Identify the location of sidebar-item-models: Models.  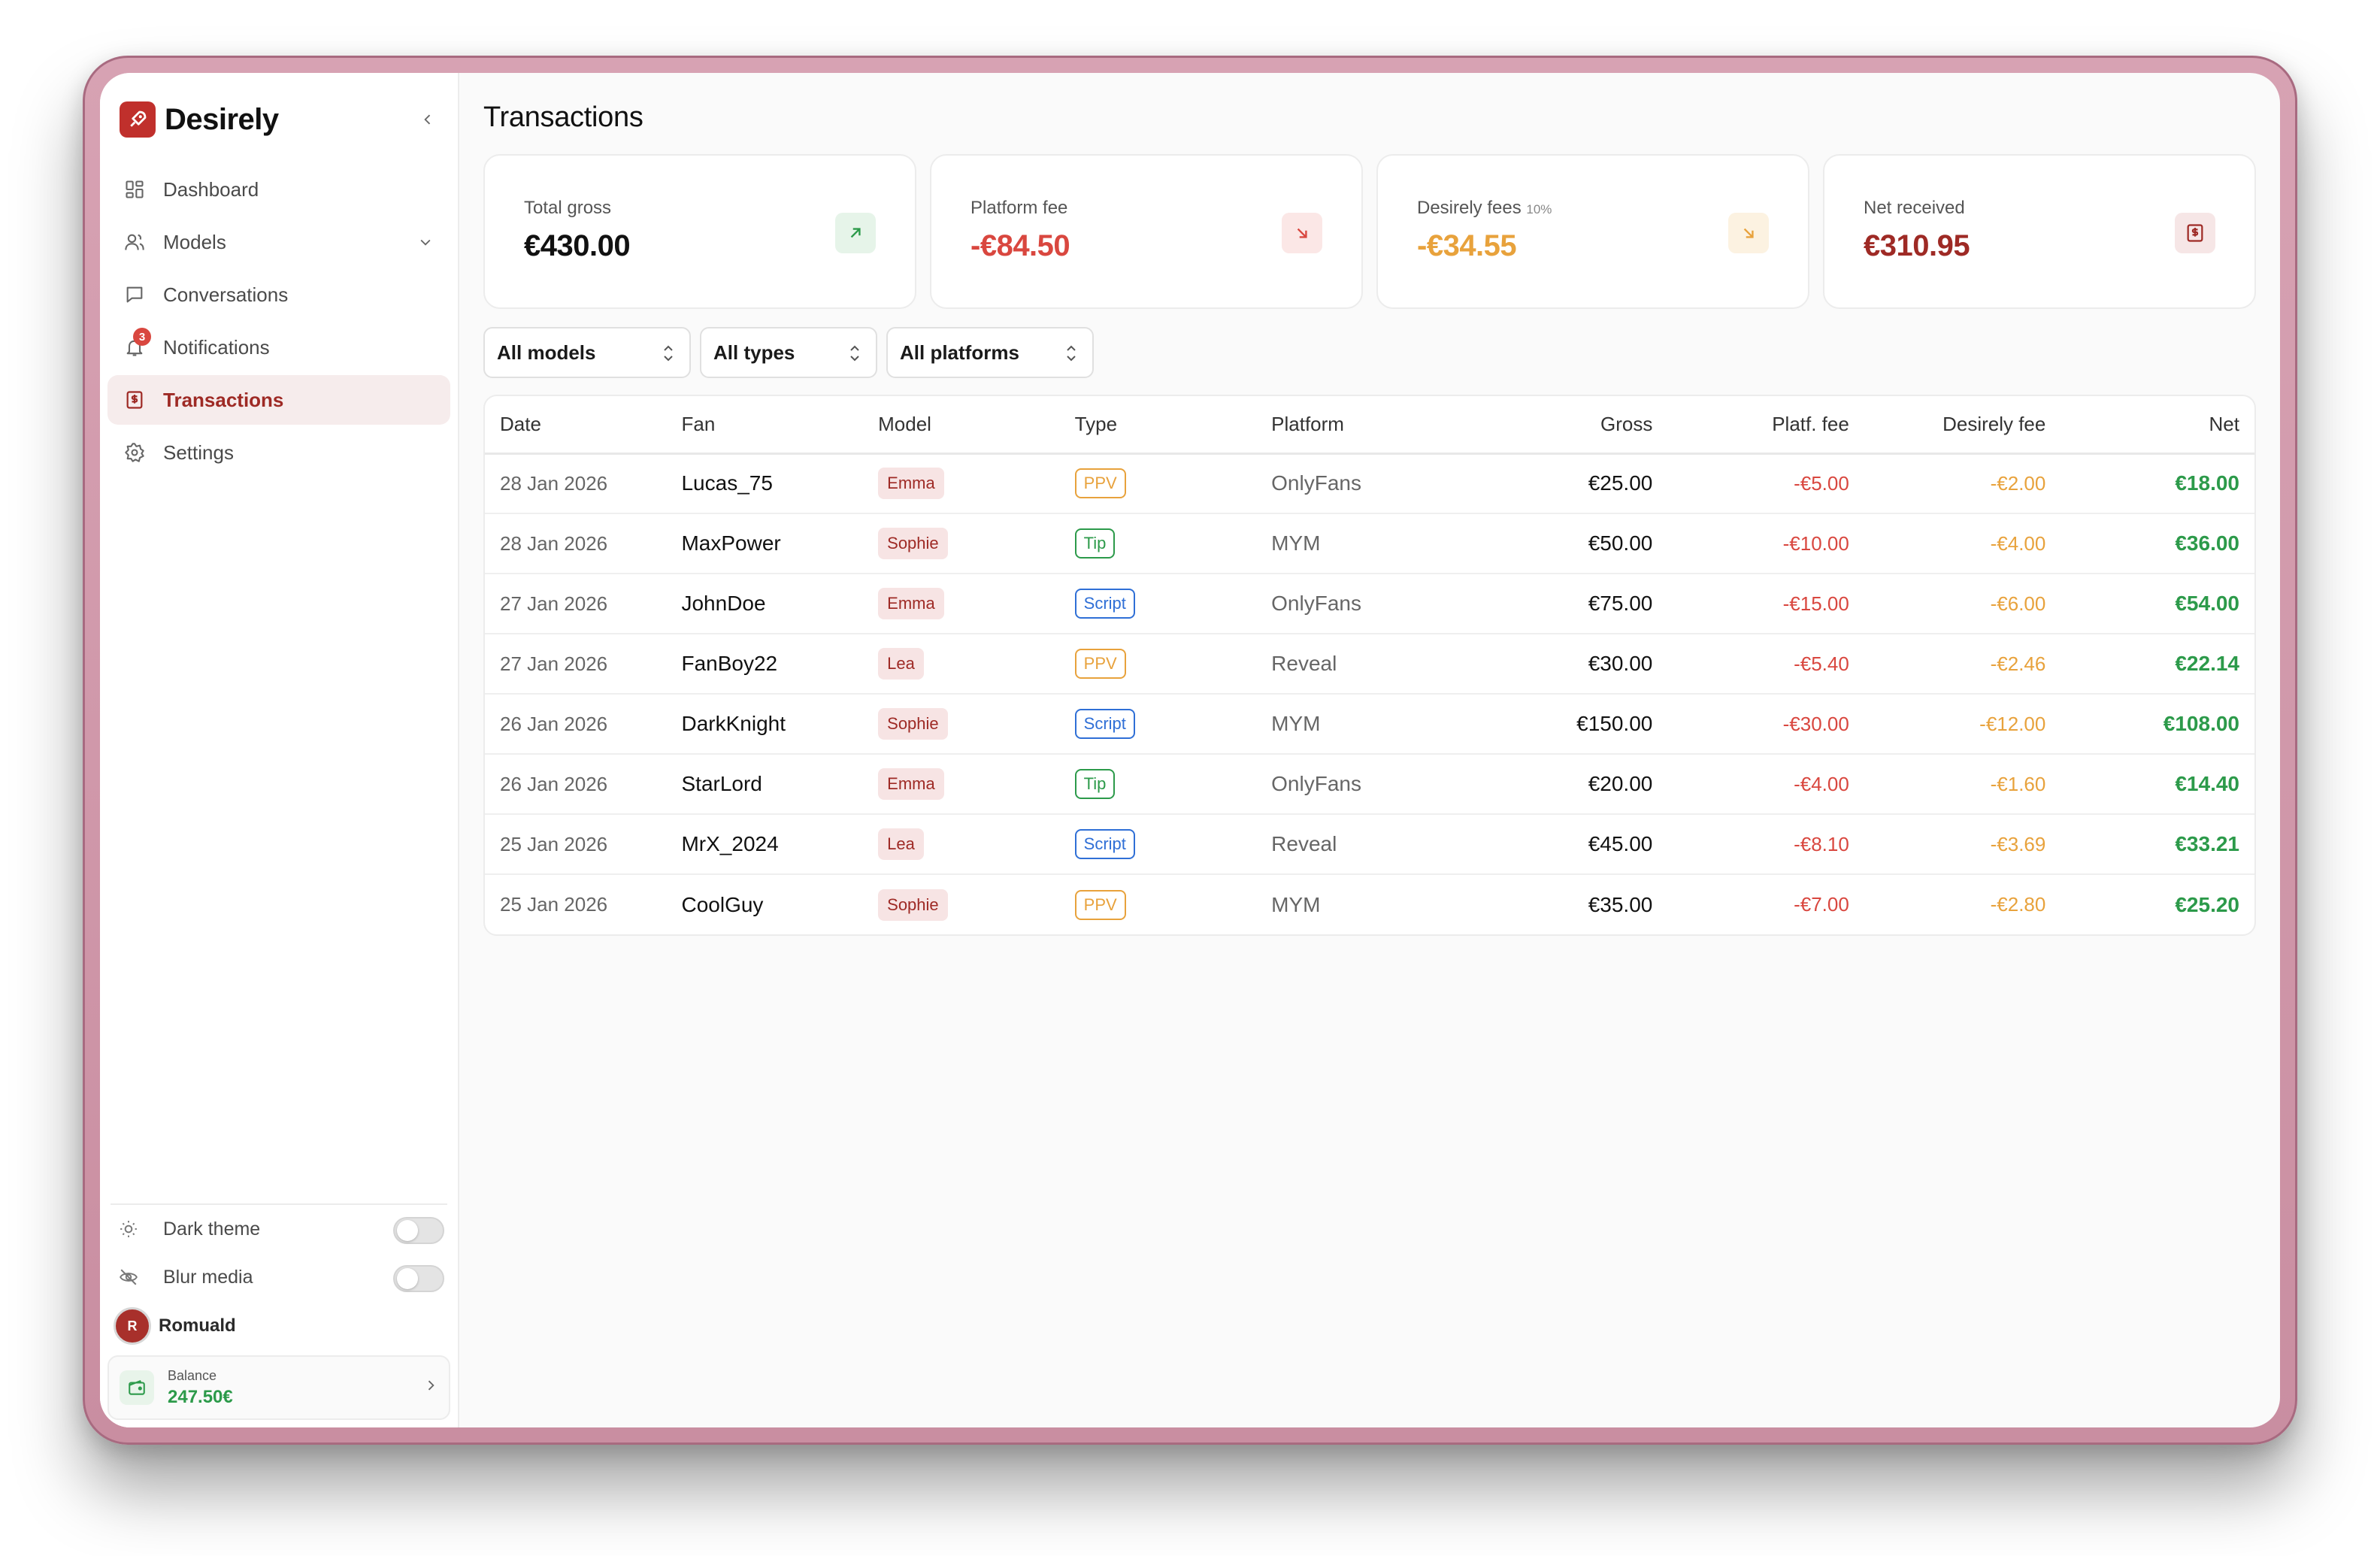
(278, 242).